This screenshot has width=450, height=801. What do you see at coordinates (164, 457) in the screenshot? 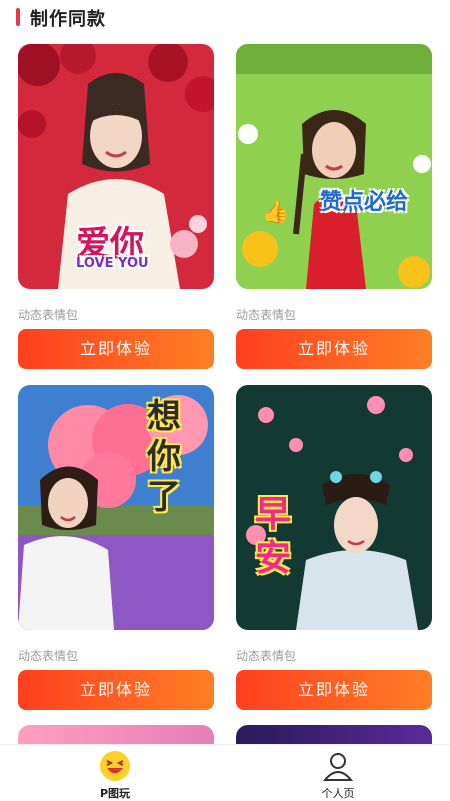
I see `sticker-text: 想你了` at bounding box center [164, 457].